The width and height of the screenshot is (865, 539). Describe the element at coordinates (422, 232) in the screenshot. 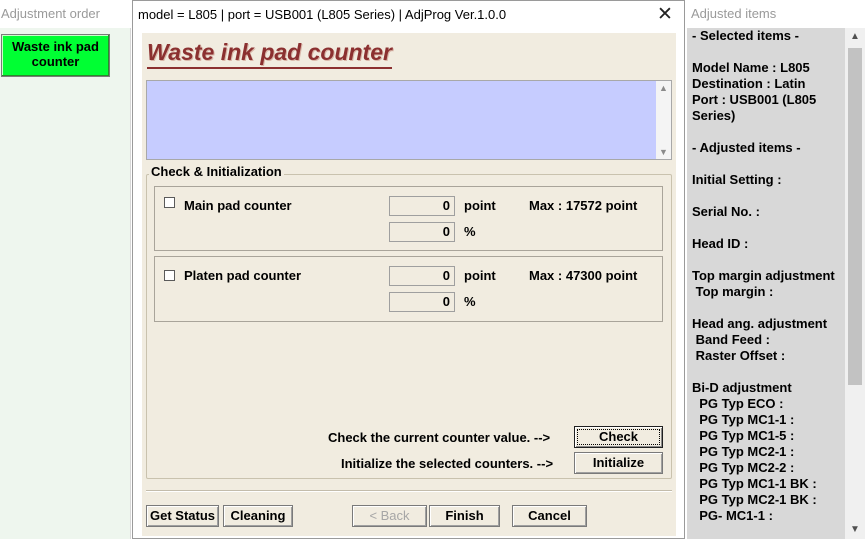

I see `main-pad-percent-value: 0` at that location.